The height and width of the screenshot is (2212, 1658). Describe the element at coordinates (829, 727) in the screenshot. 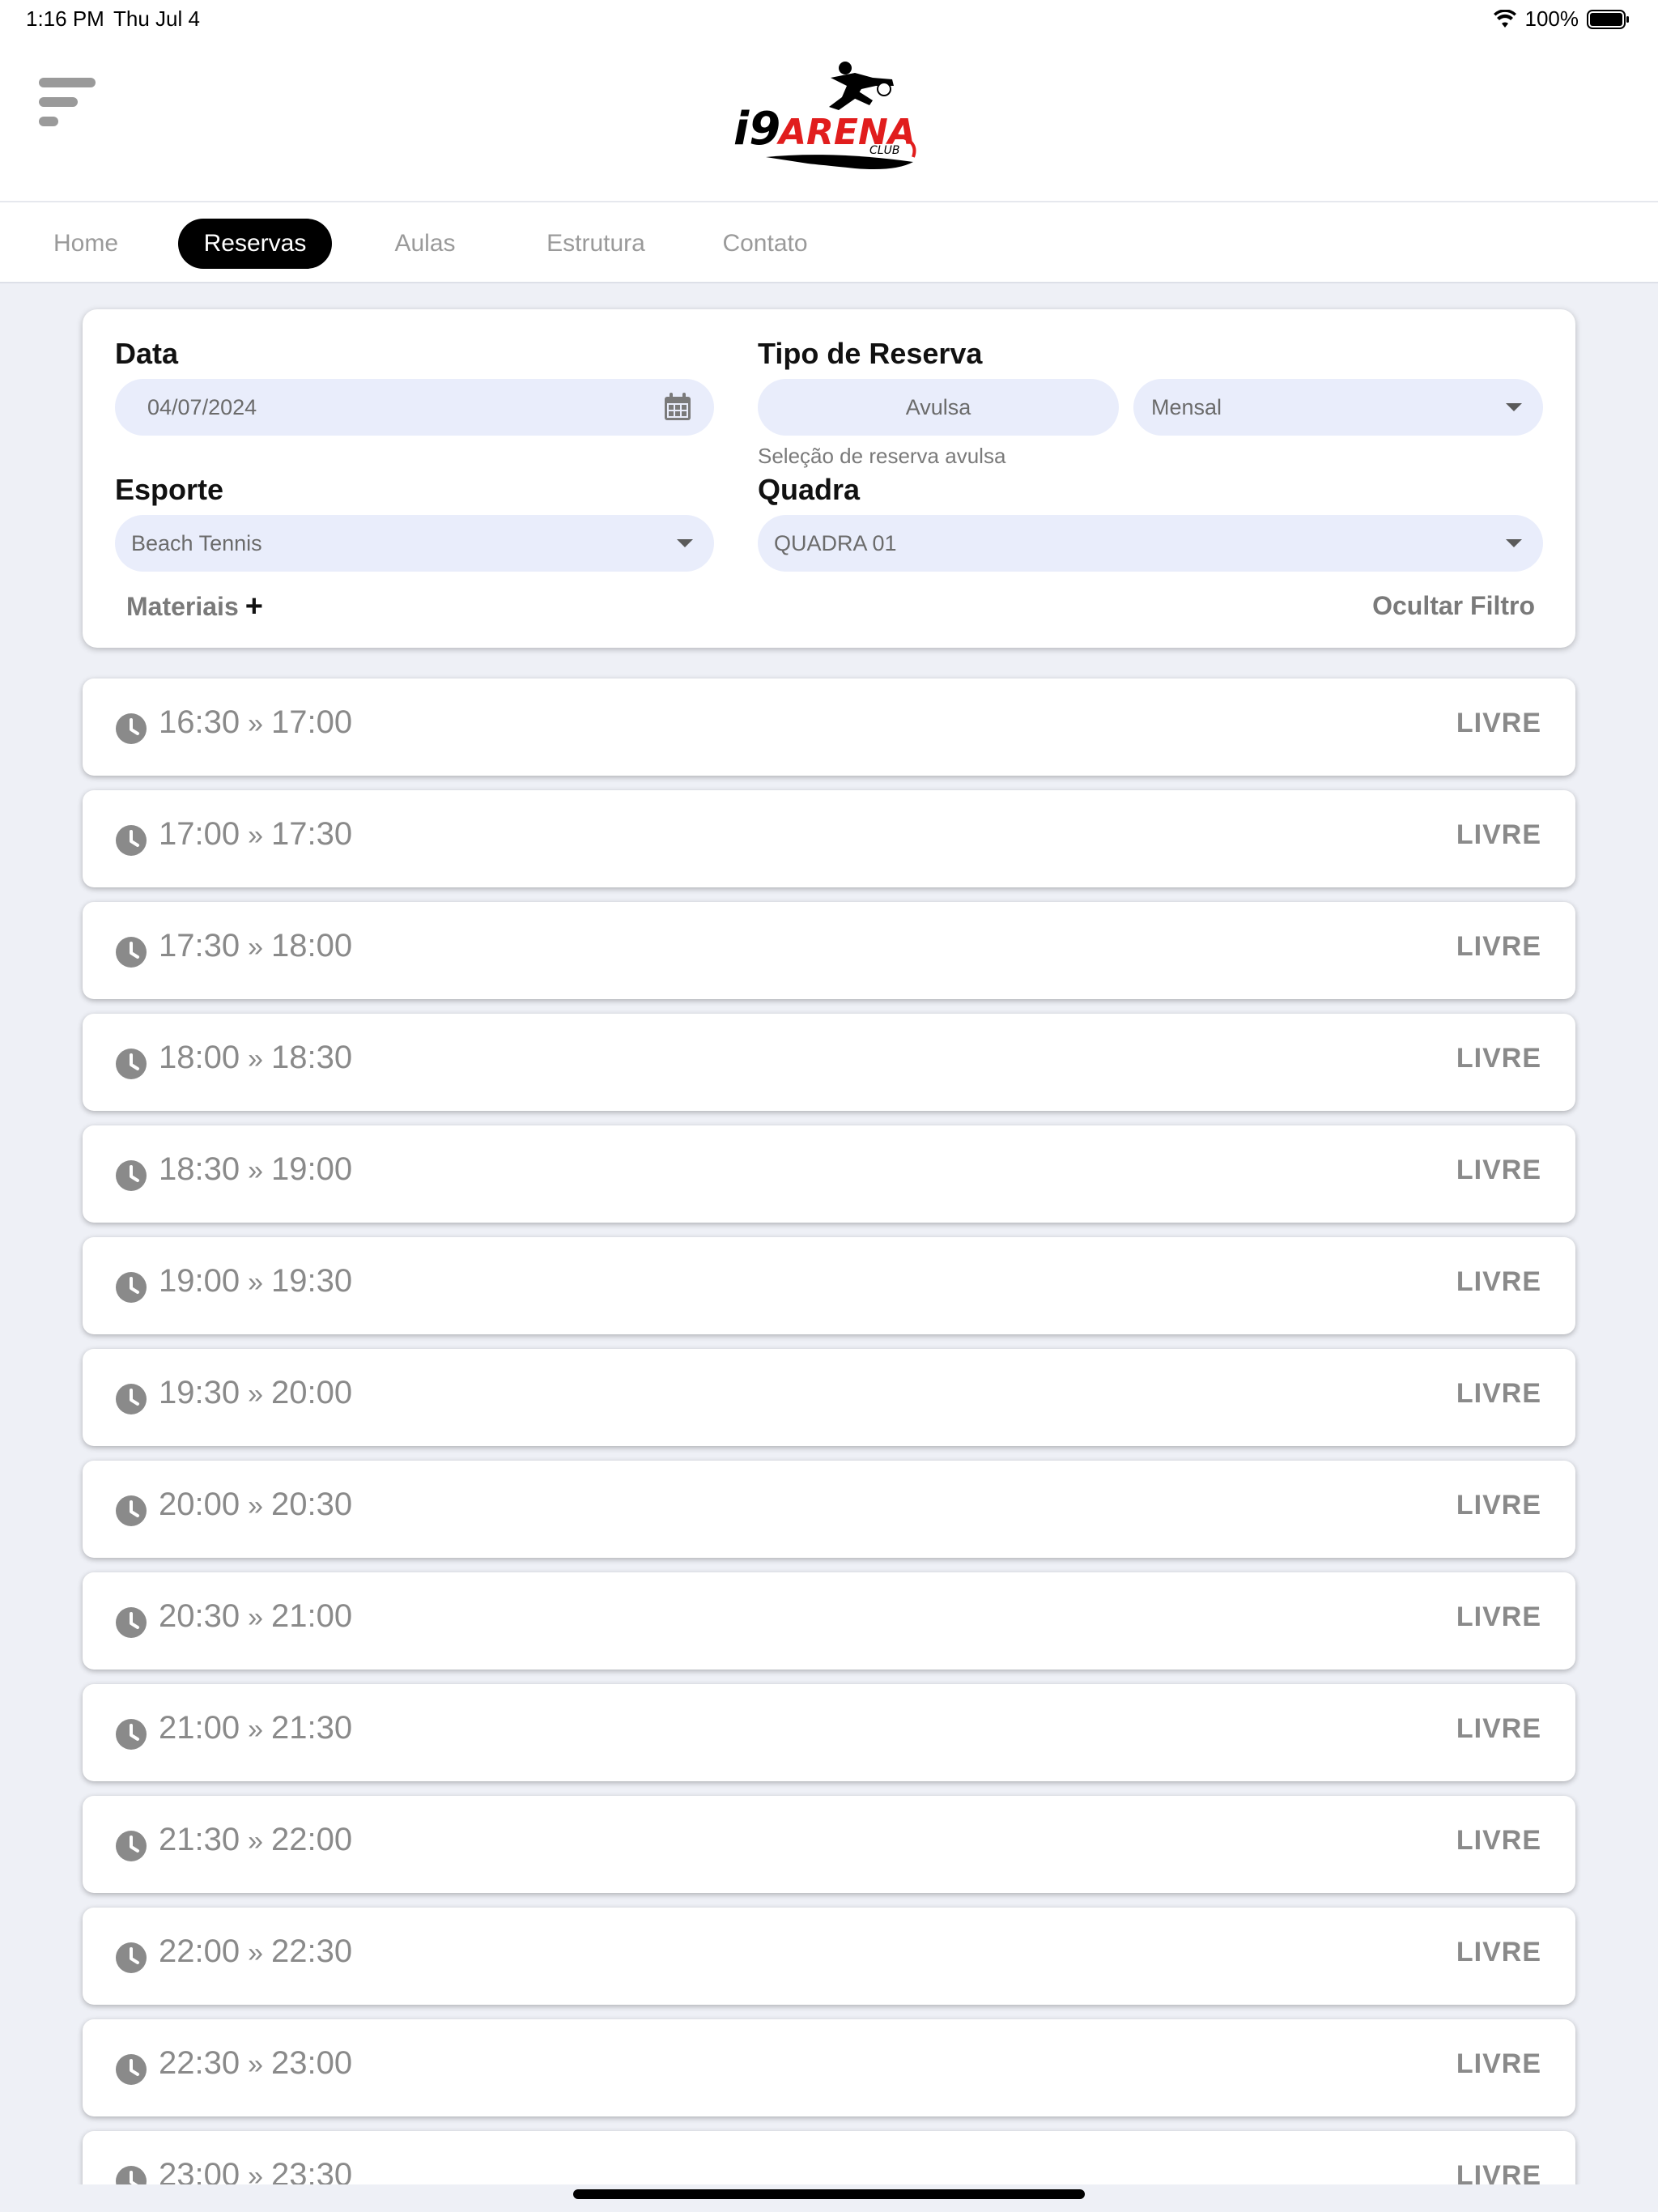

I see `time-slot-row: 16:30 » 17:00 LIVRE` at that location.